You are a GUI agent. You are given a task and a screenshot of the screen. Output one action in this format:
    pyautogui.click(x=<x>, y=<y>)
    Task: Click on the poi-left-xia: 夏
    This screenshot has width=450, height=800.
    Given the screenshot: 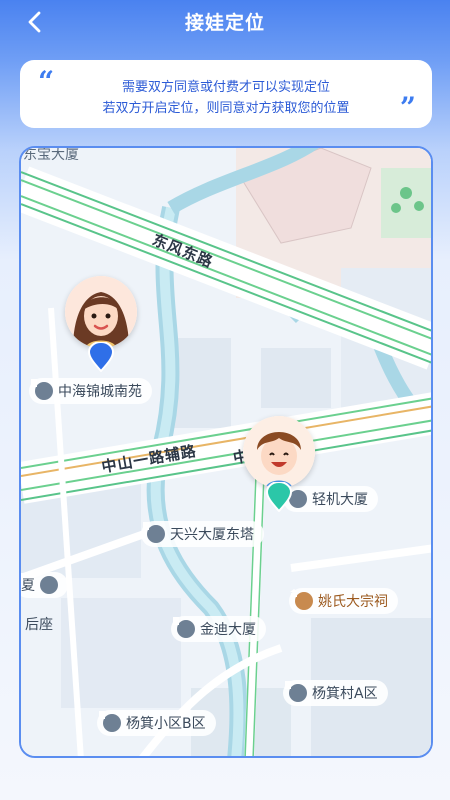 What is the action you would take?
    pyautogui.click(x=44, y=585)
    